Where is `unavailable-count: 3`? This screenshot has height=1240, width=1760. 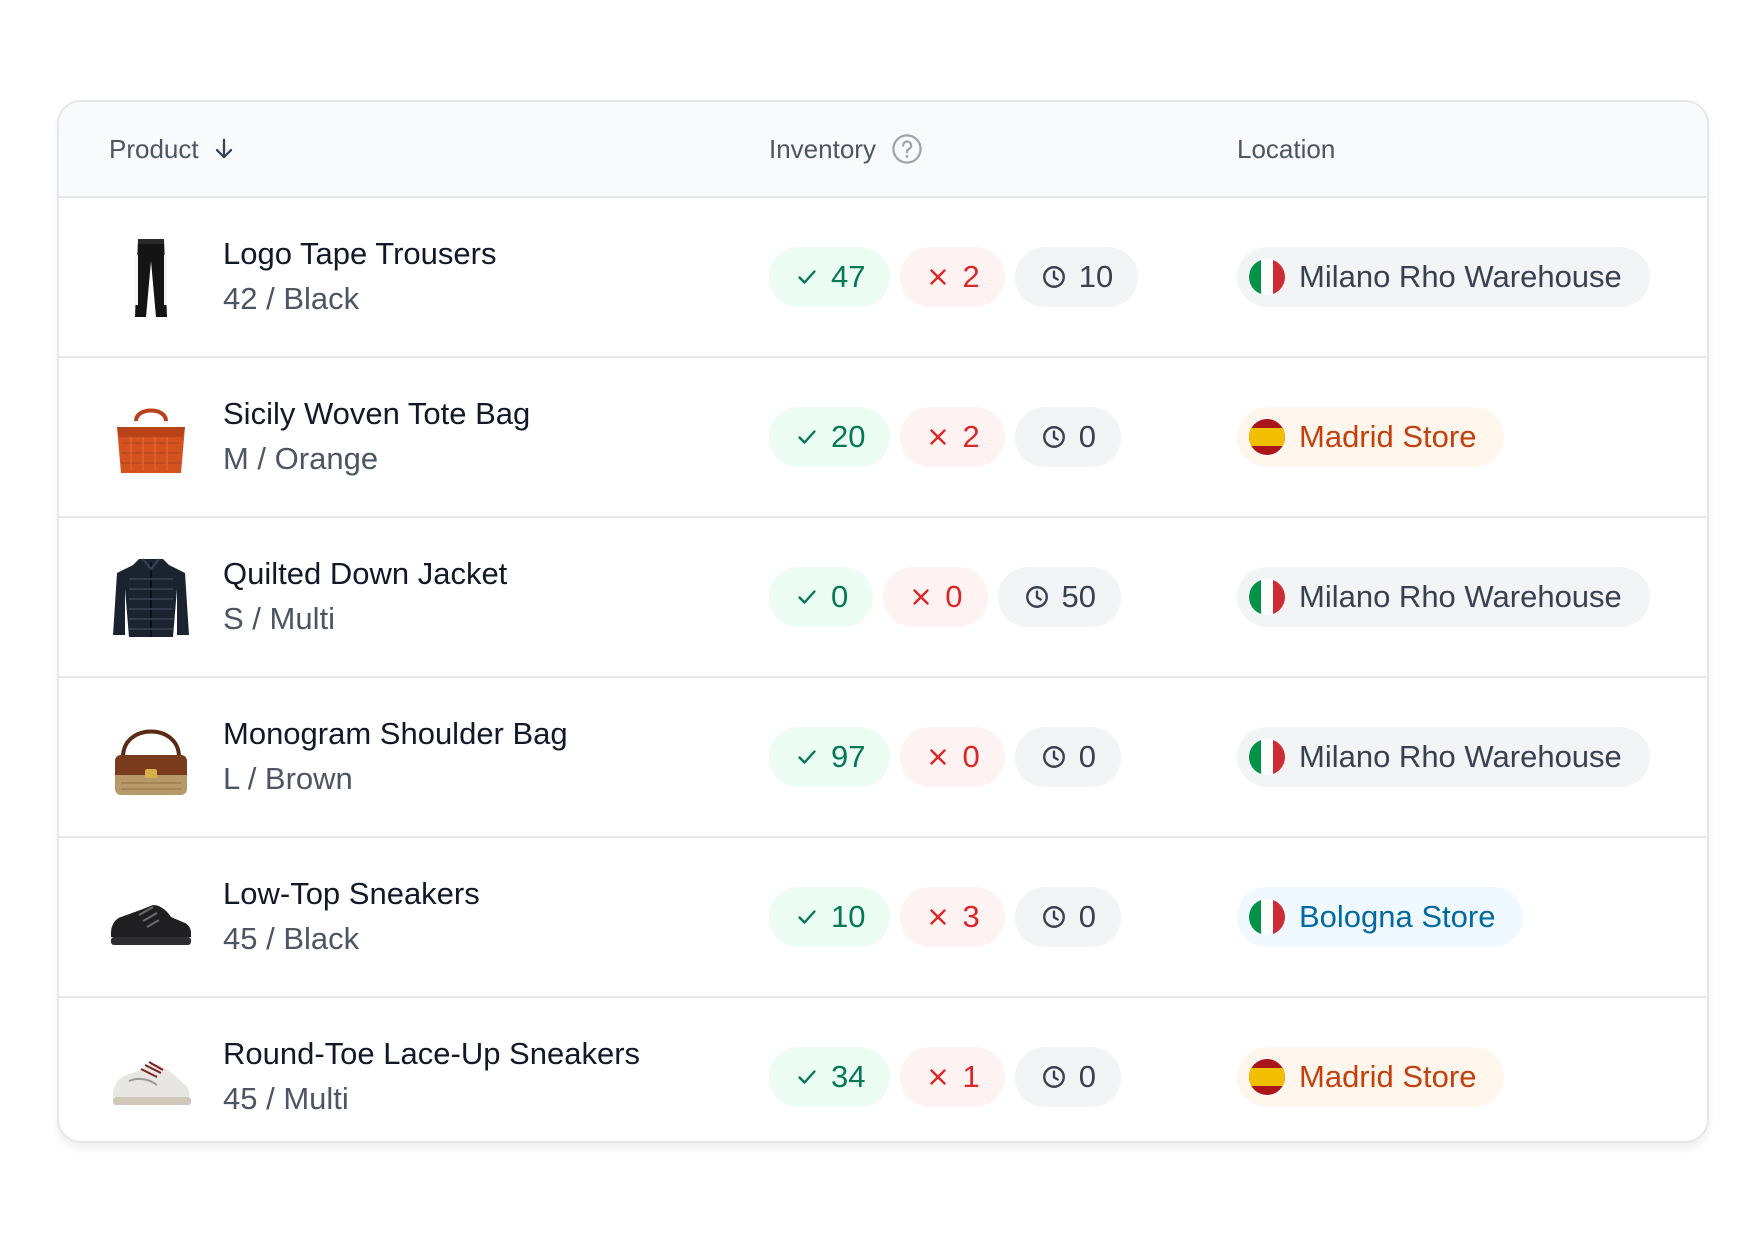
unavailable-count: 3 is located at coordinates (971, 916).